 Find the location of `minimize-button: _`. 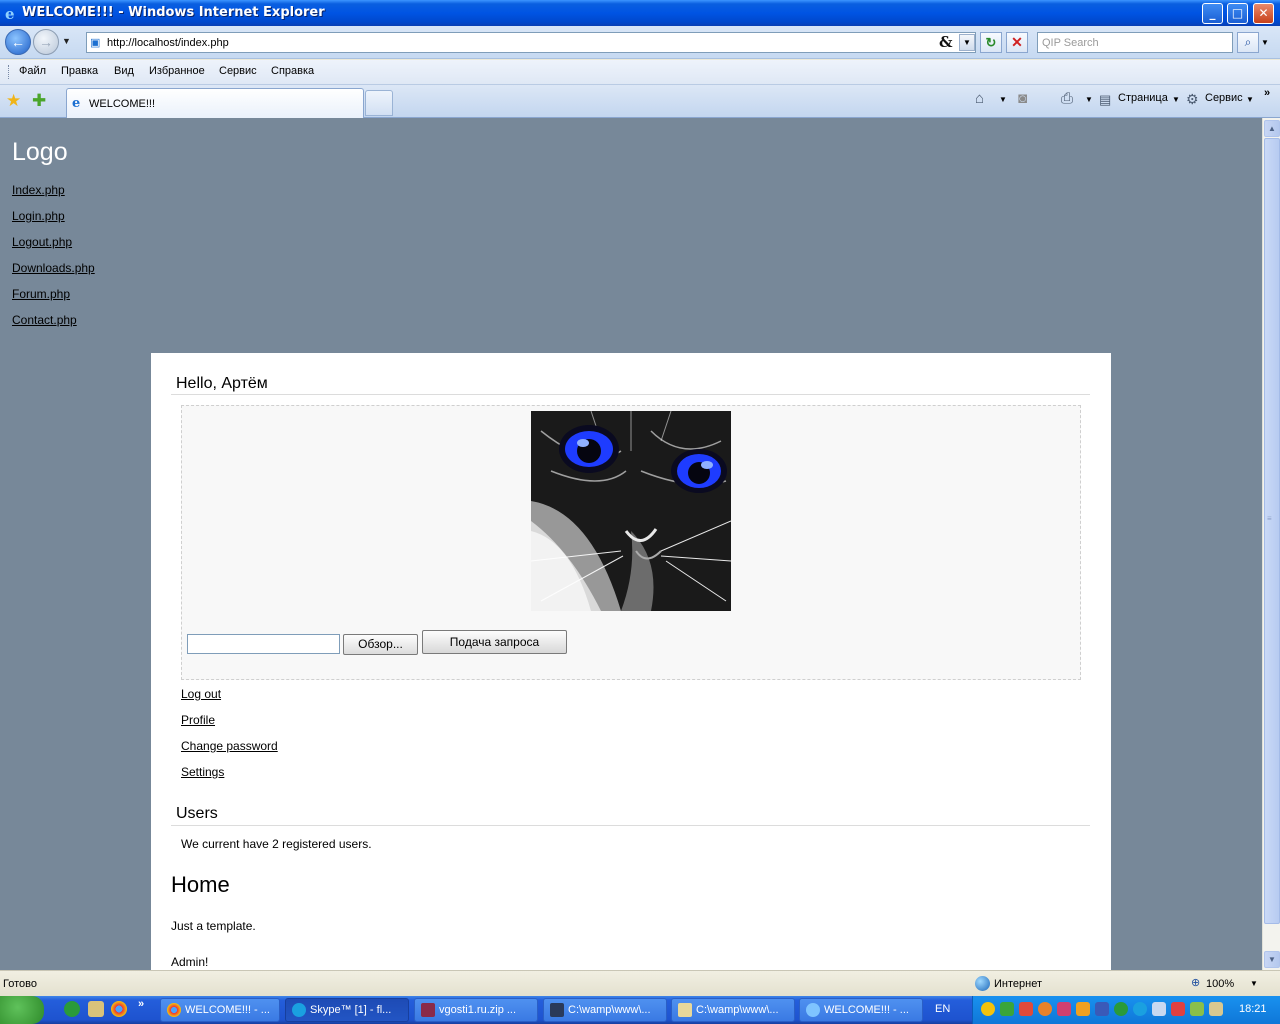

minimize-button: _ is located at coordinates (1212, 13).